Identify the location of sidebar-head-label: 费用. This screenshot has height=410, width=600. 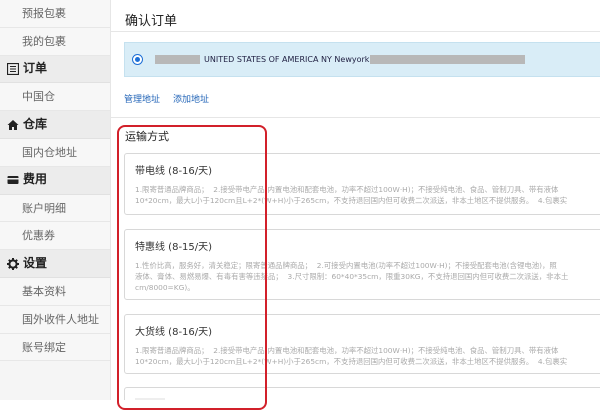
(35, 179).